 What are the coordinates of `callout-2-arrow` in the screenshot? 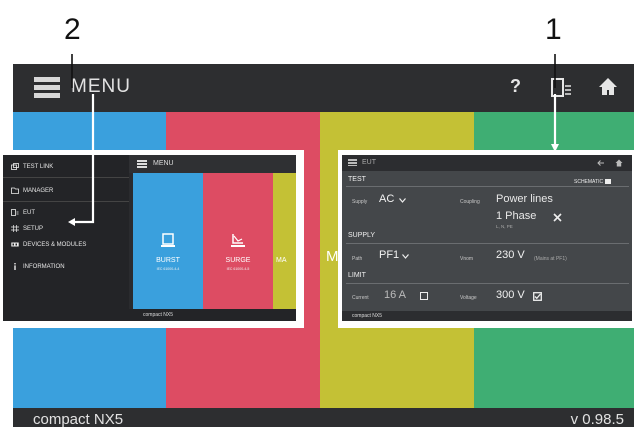 It's located at (83, 159).